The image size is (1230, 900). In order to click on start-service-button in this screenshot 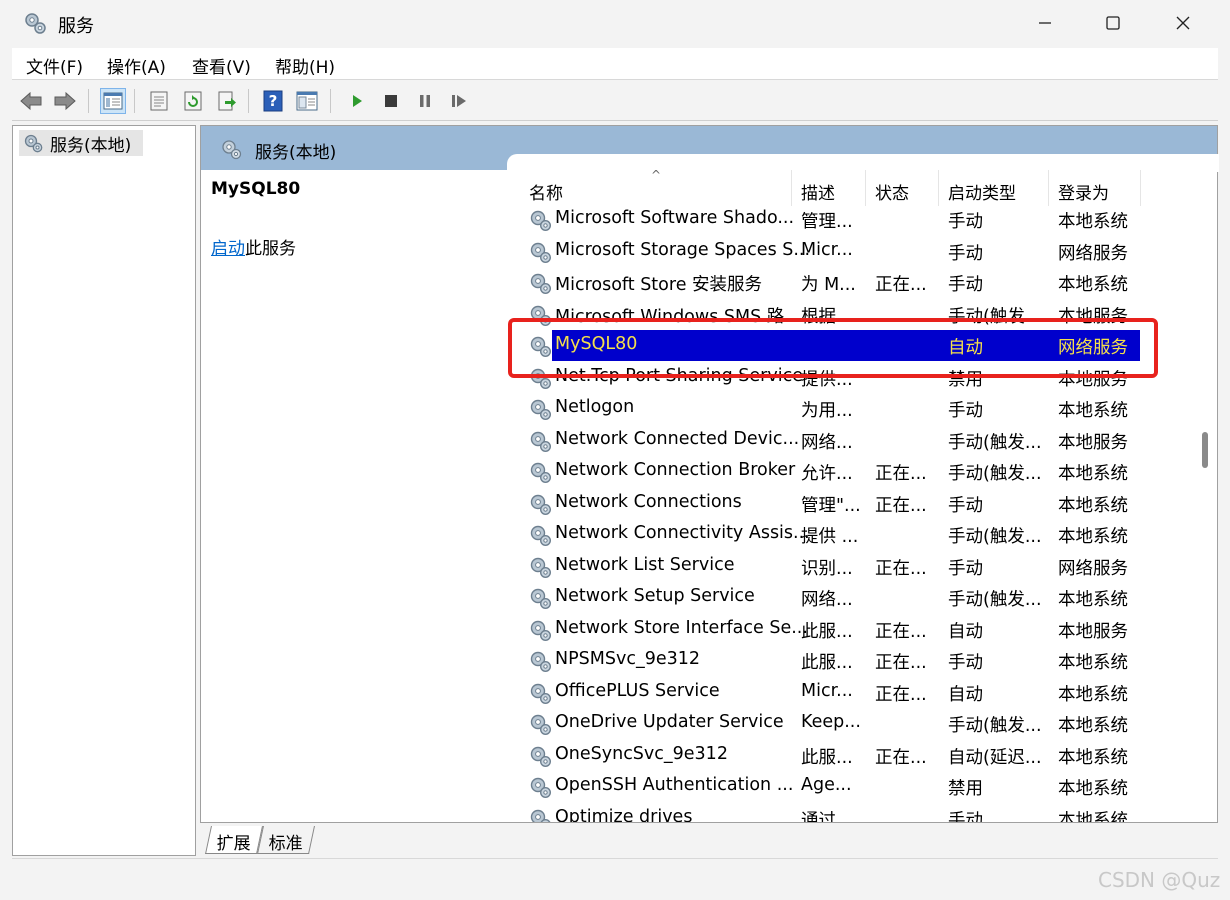, I will do `click(357, 101)`.